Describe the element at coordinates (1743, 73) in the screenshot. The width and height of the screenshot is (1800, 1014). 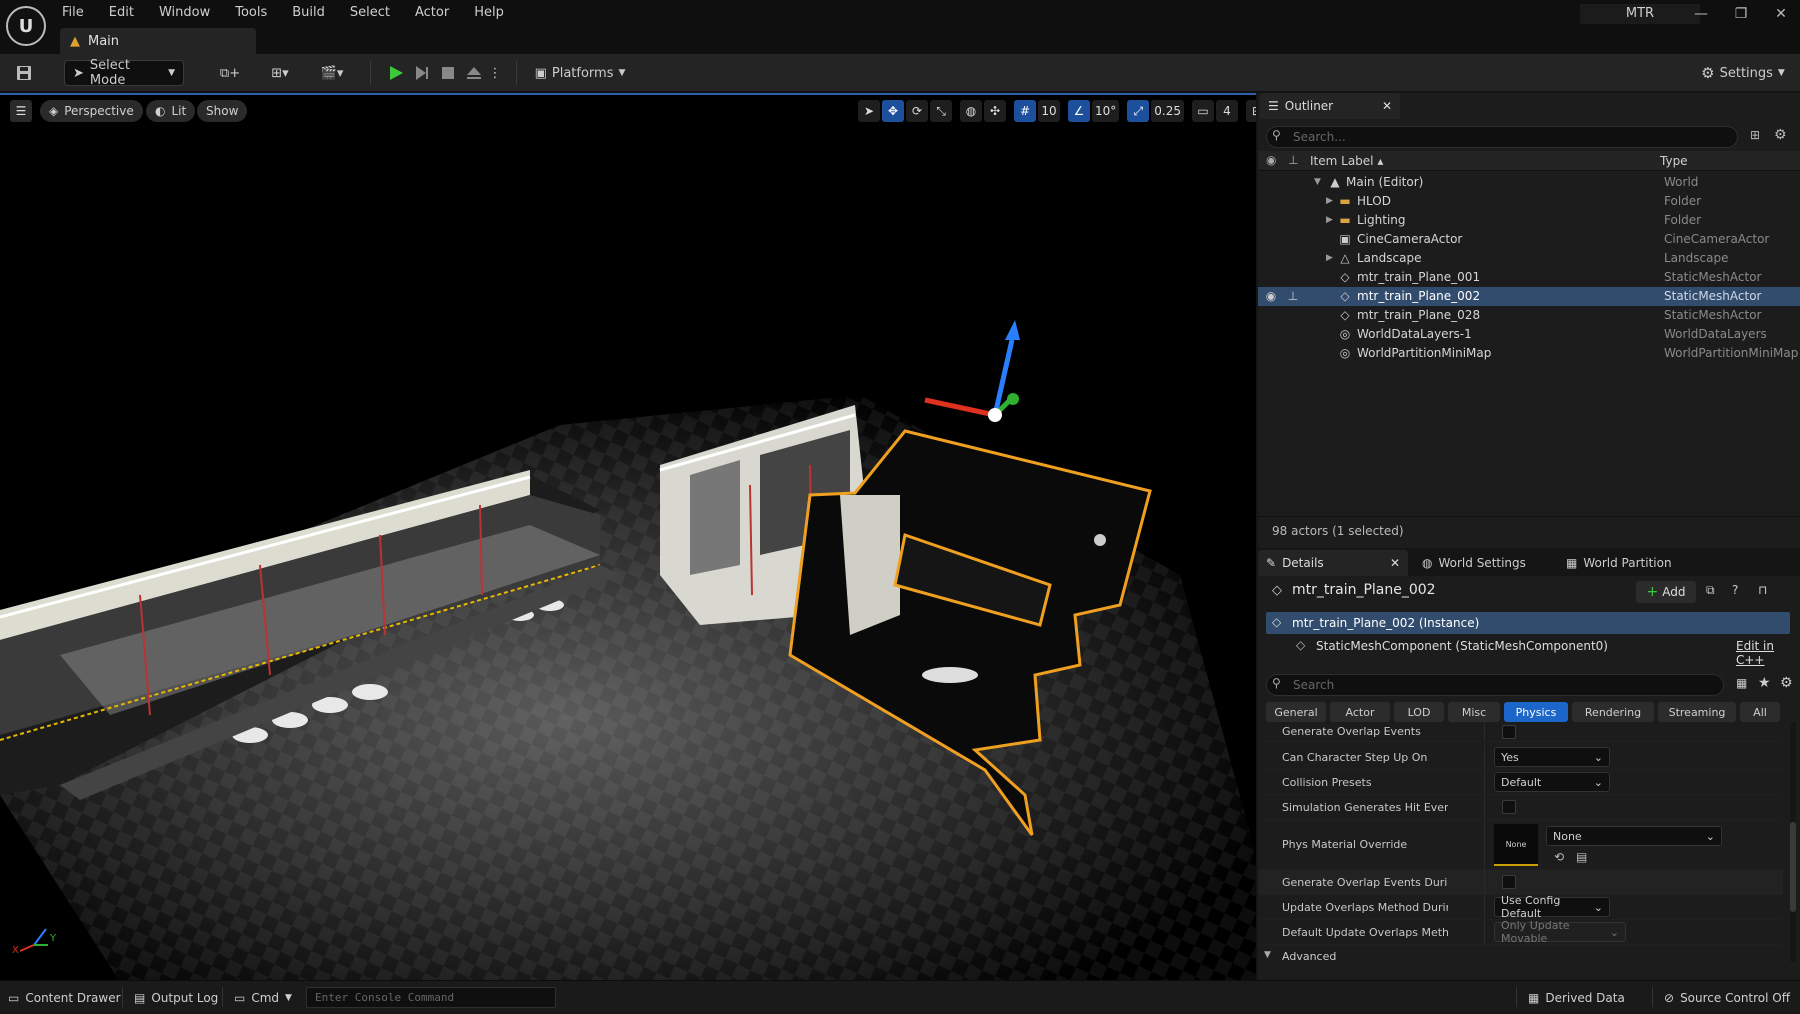
I see `settings-dropdown: ⚙ Settings ▼` at that location.